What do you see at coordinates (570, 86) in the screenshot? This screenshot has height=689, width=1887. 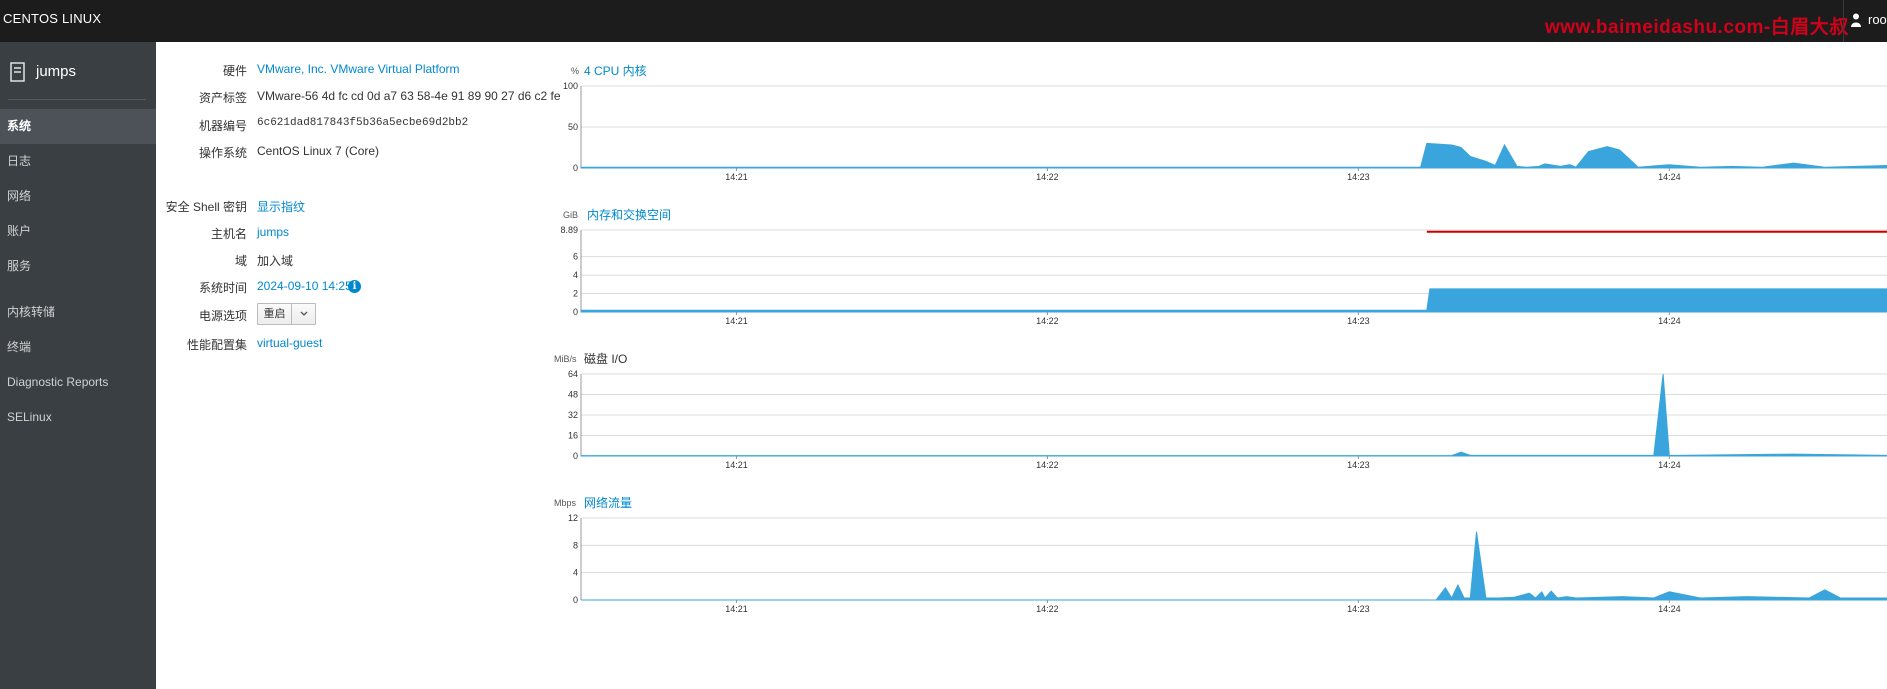 I see `cpu-y-tick-label: 100` at bounding box center [570, 86].